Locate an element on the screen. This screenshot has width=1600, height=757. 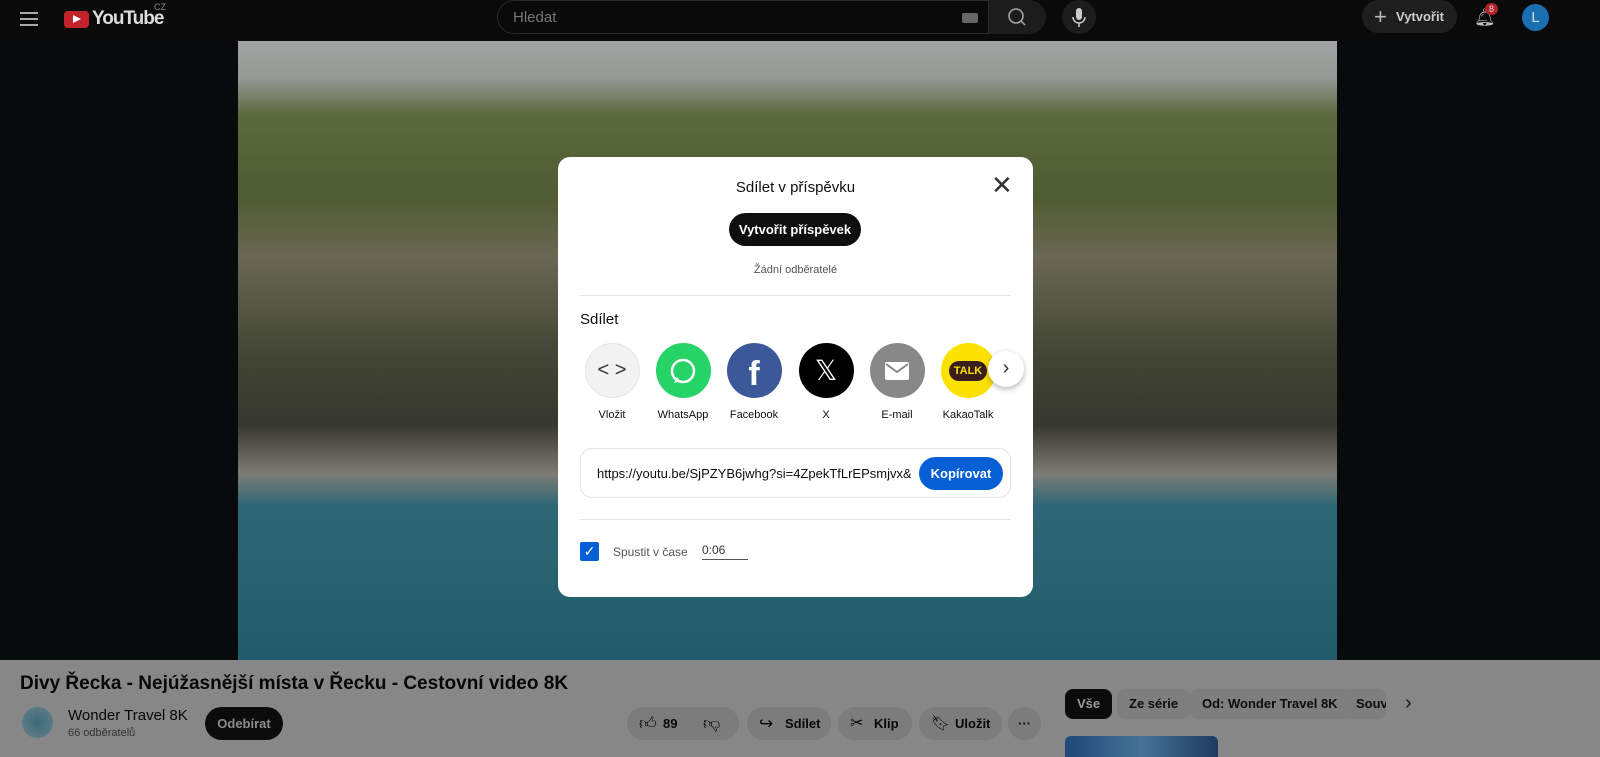
create-post-button: Vytvořit příspěvek is located at coordinates (795, 229).